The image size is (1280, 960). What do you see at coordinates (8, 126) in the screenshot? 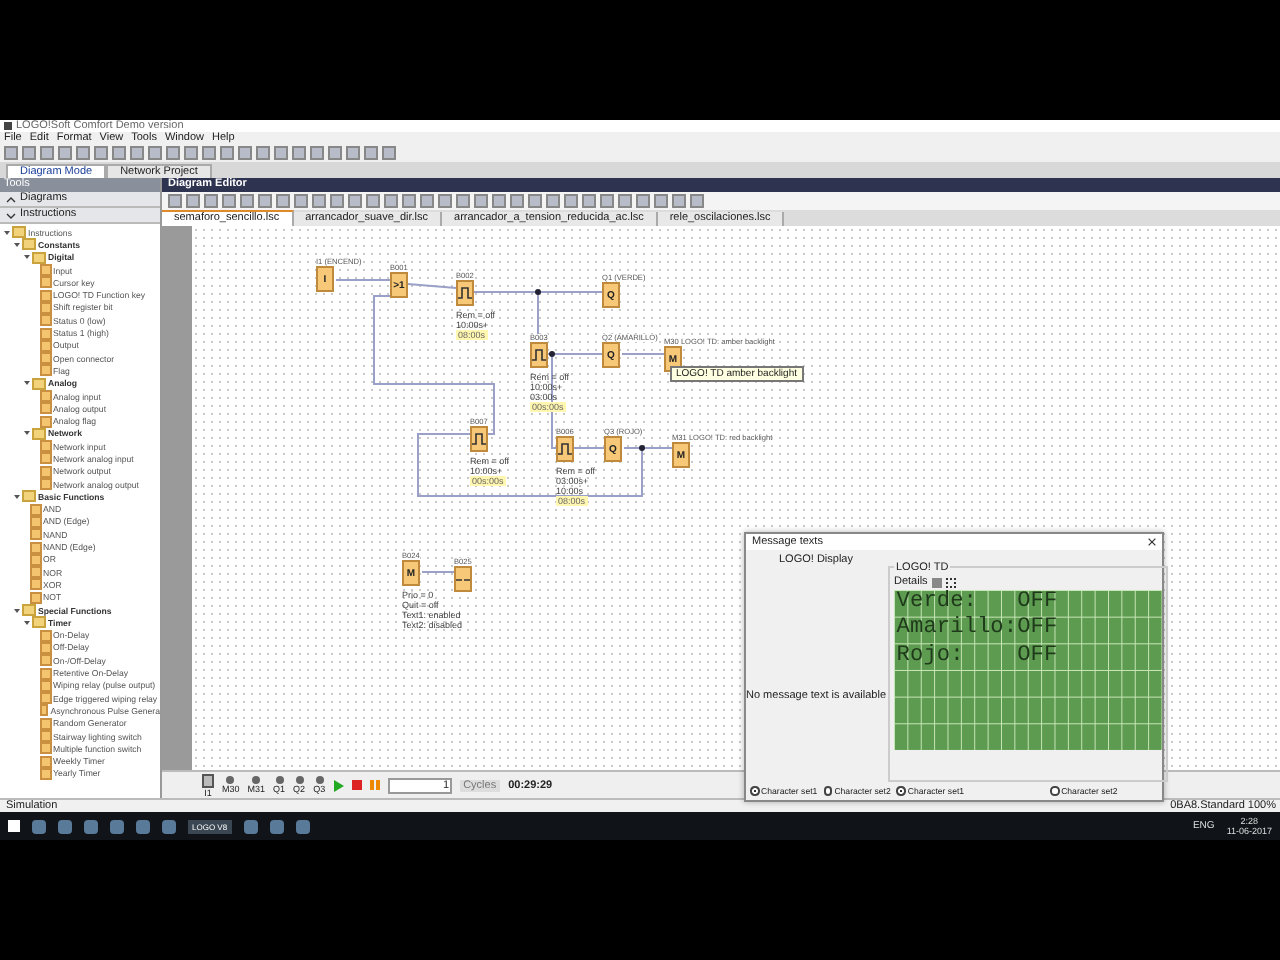
I see `app-icon` at bounding box center [8, 126].